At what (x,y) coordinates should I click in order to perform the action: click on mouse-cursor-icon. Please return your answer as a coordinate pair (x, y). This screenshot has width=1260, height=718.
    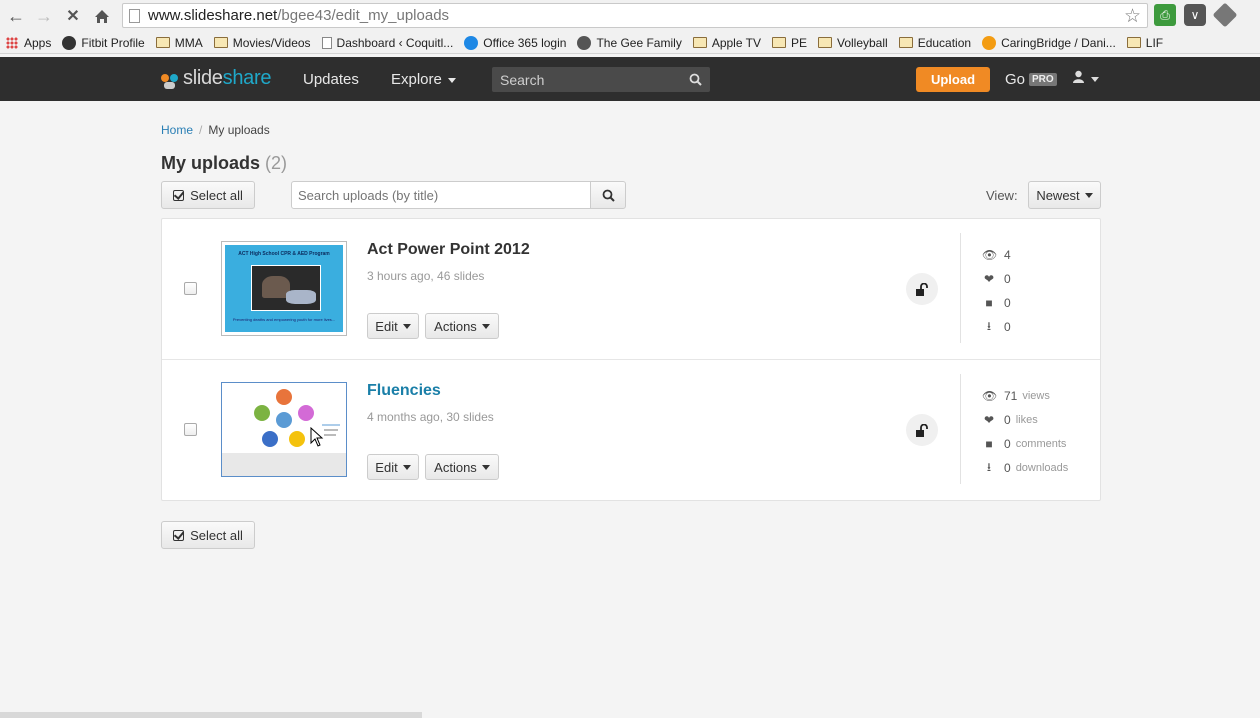
    Looking at the image, I should click on (317, 437).